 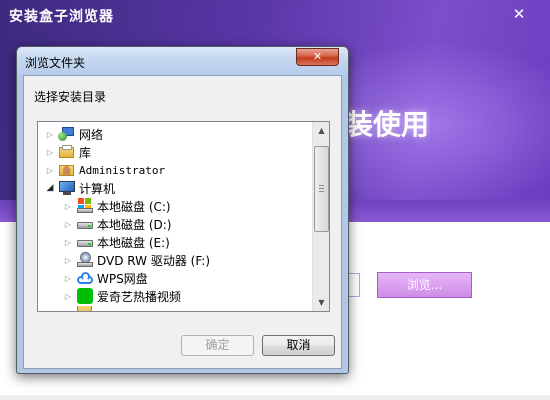 What do you see at coordinates (61, 17) in the screenshot?
I see `installer-title: 安装盒子浏览器` at bounding box center [61, 17].